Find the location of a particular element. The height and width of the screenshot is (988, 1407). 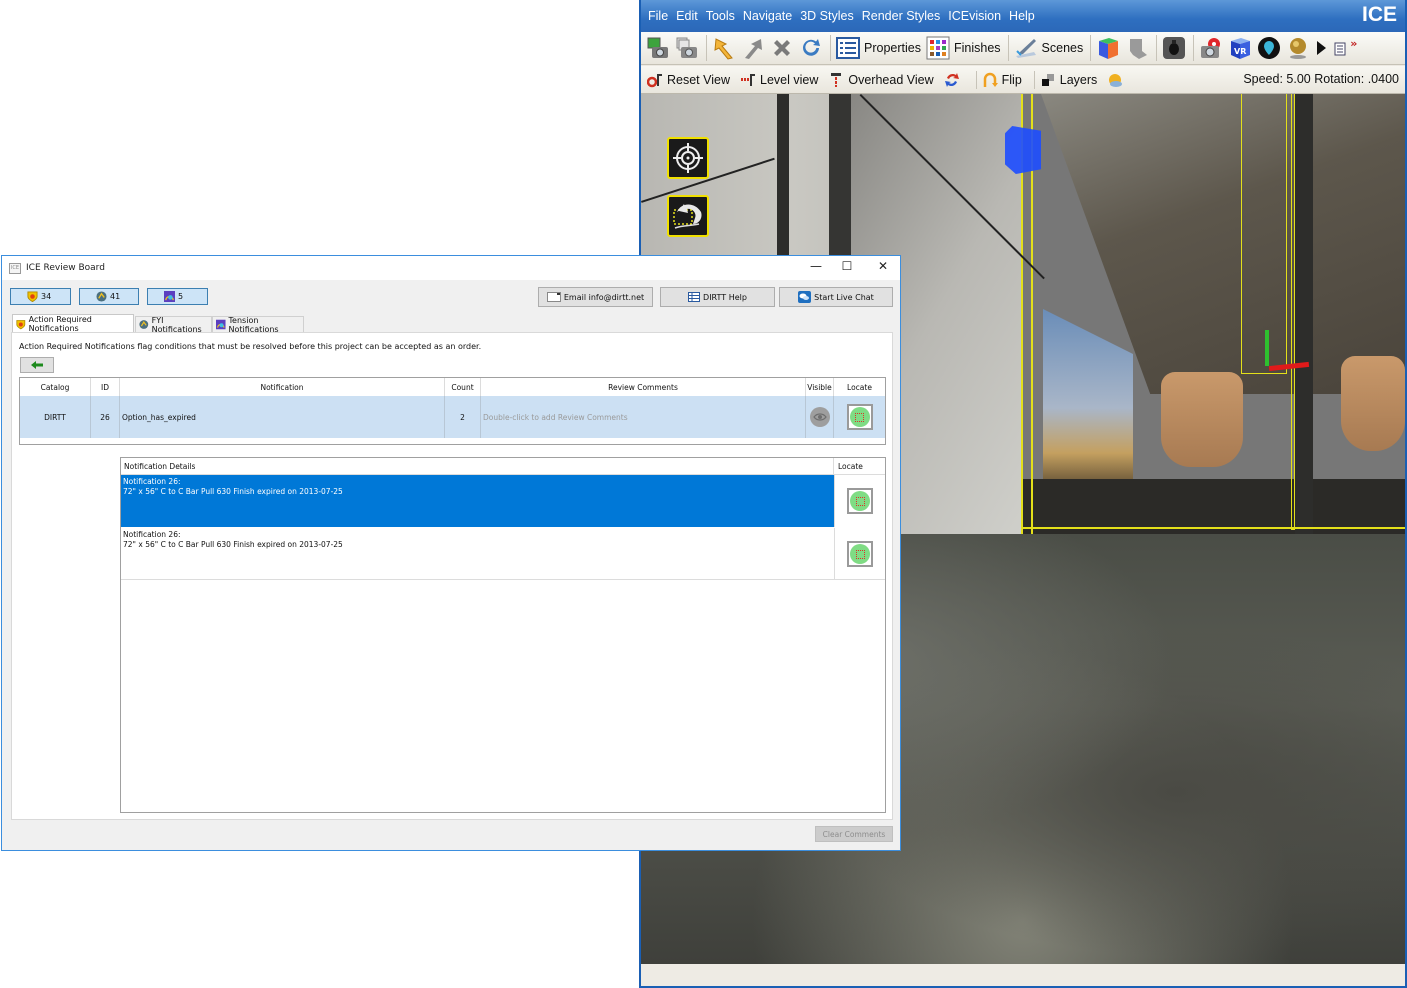

menu-navigate: Navigate is located at coordinates (767, 16).